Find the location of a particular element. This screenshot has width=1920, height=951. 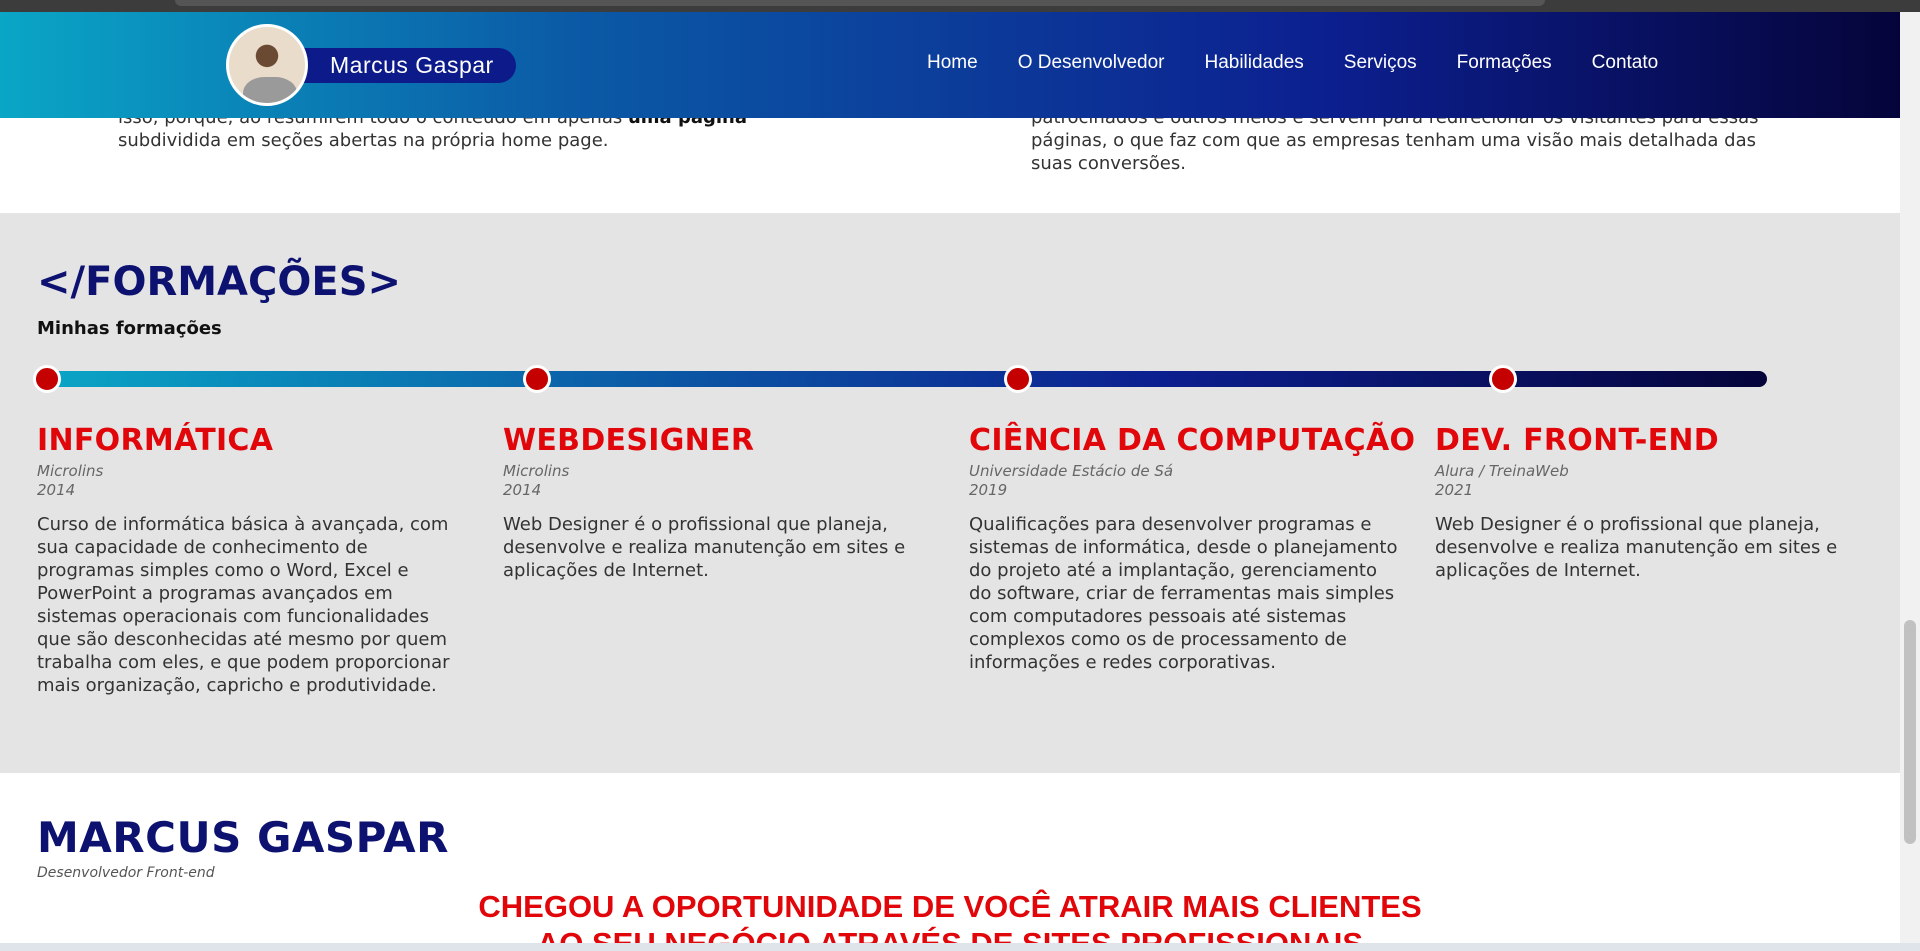

horizontal-scrollbar is located at coordinates (960, 947).